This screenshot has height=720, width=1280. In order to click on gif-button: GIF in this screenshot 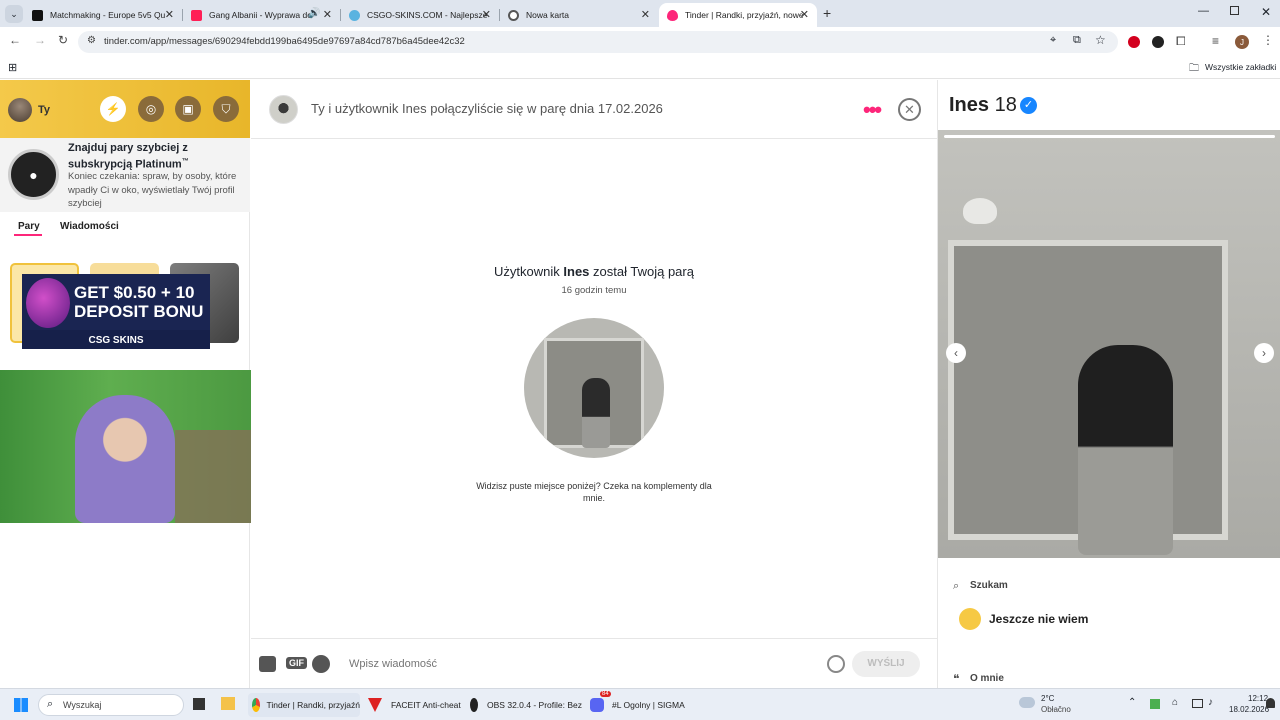, I will do `click(296, 663)`.